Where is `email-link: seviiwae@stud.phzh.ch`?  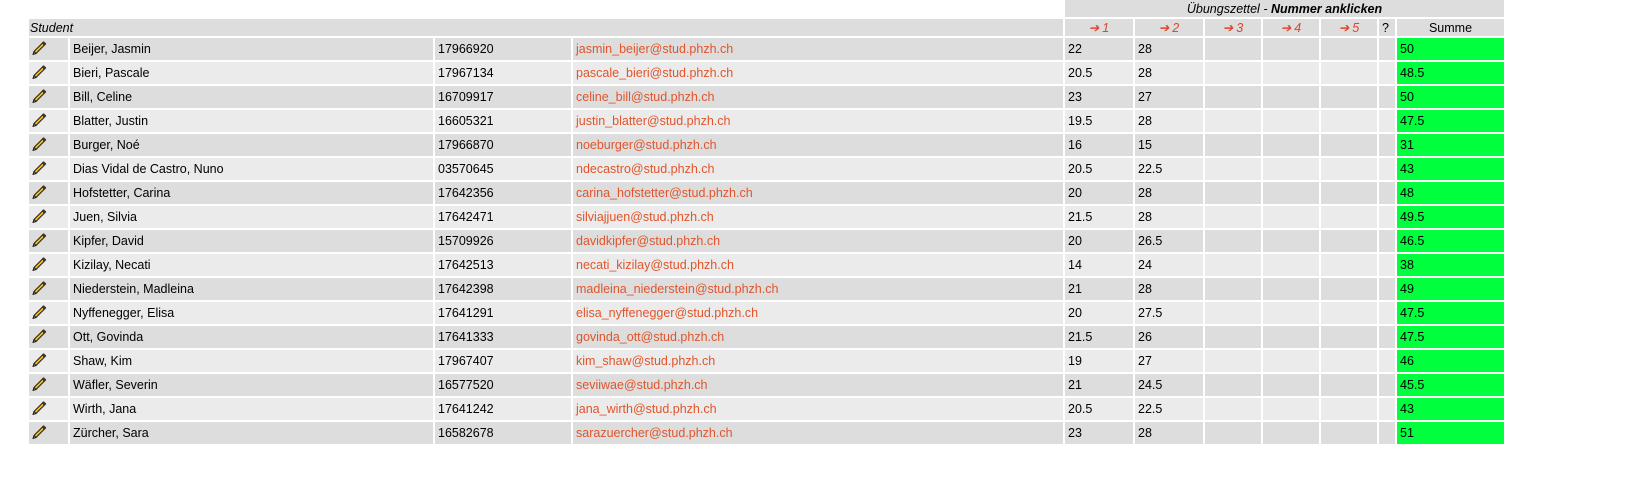
email-link: seviiwae@stud.phzh.ch is located at coordinates (642, 385).